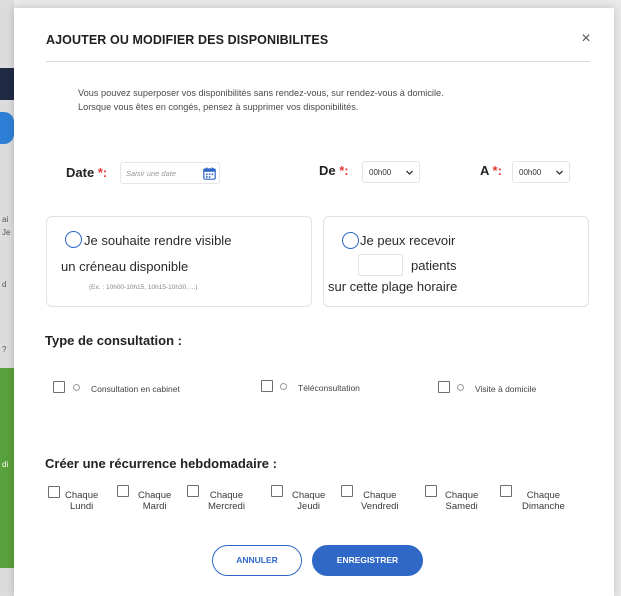 The width and height of the screenshot is (621, 596). Describe the element at coordinates (82, 501) in the screenshot. I see `recurrence-monday-label: Chaque Lundi` at that location.